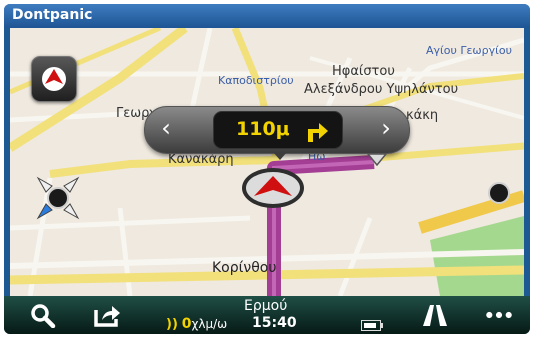 The height and width of the screenshot is (338, 536). I want to click on speed-readout: )) 0χλμ/ω, so click(196, 324).